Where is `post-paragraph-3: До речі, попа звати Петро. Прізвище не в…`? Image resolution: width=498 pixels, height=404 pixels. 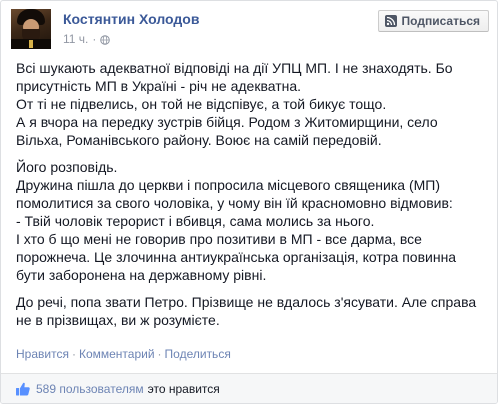 post-paragraph-3: До речі, попа звати Петро. Прізвище не в… is located at coordinates (251, 311).